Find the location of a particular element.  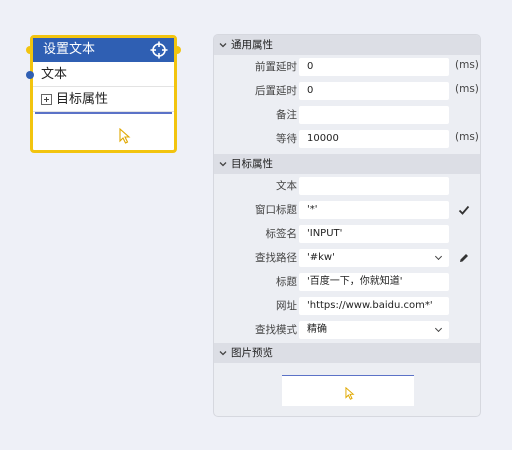

node-row-target: 目标属性 is located at coordinates (103, 99).